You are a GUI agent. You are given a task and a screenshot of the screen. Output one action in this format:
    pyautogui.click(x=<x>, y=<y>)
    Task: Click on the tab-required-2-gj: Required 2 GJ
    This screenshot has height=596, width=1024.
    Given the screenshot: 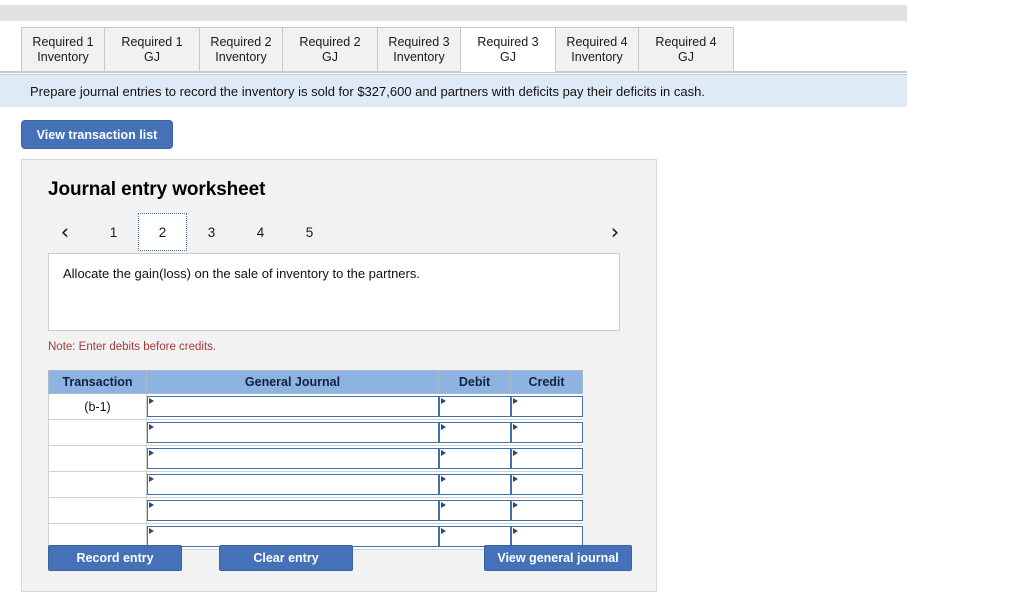 What is the action you would take?
    pyautogui.click(x=330, y=49)
    